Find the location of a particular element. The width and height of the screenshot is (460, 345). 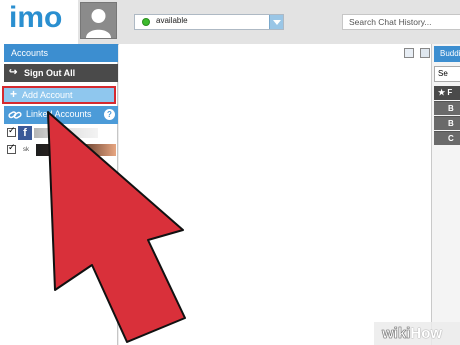

watermark-part-2: How is located at coordinates (426, 333).